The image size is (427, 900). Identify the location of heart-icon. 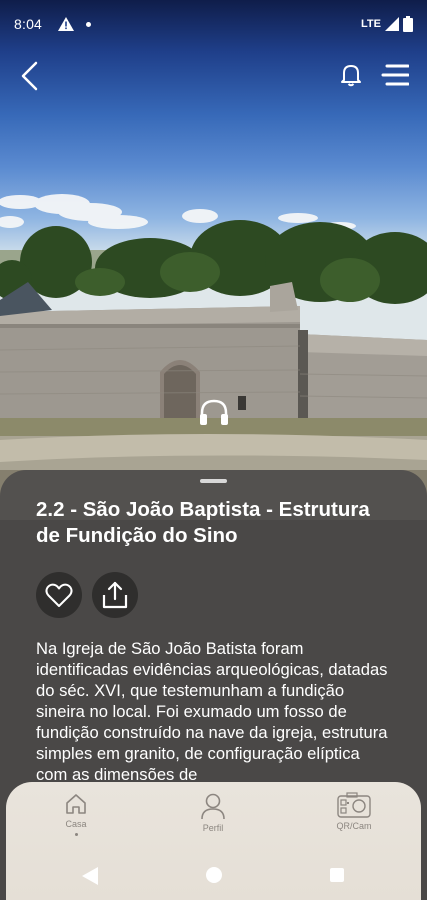
(59, 595).